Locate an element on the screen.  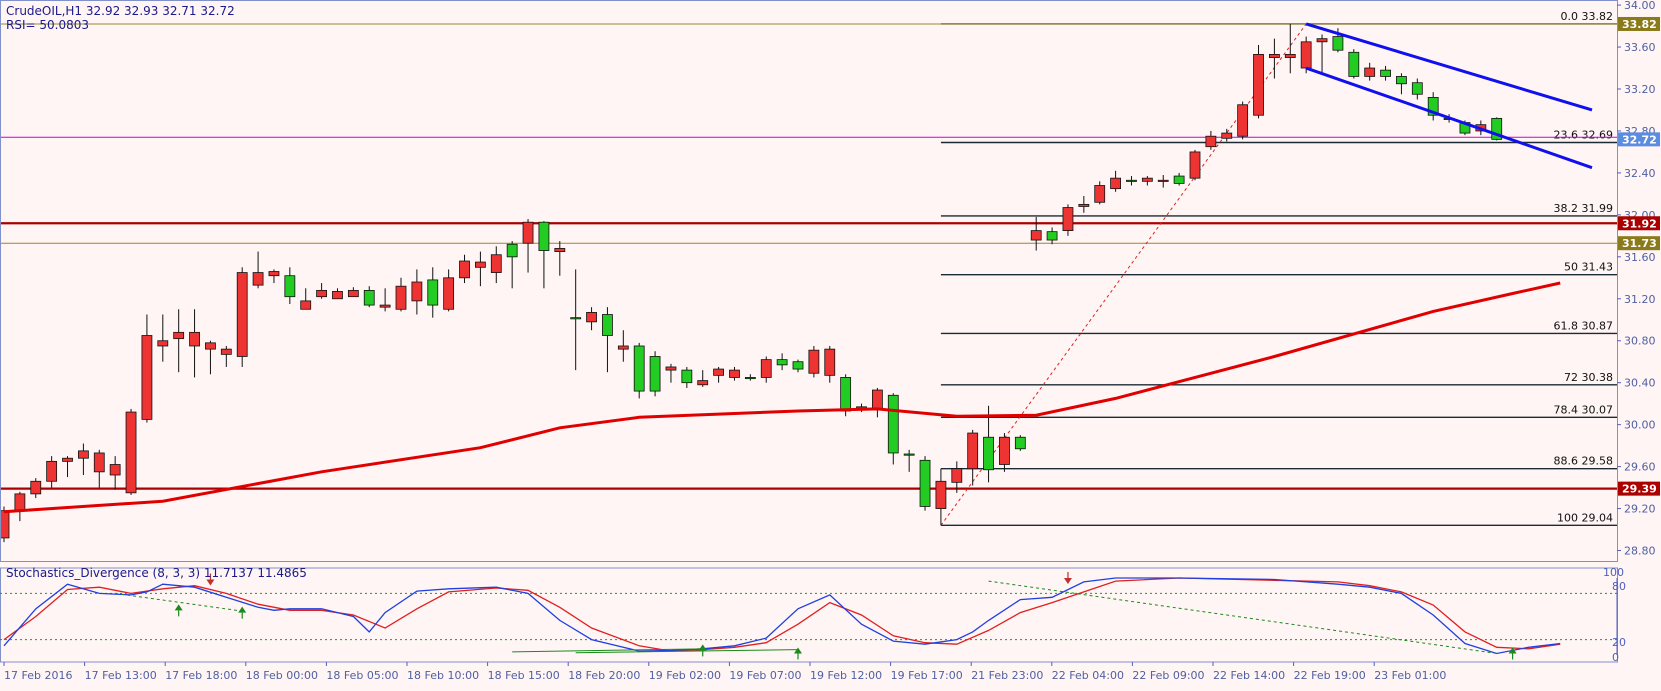
fib-level-label: 23.6 32.69 is located at coordinates (1583, 135).